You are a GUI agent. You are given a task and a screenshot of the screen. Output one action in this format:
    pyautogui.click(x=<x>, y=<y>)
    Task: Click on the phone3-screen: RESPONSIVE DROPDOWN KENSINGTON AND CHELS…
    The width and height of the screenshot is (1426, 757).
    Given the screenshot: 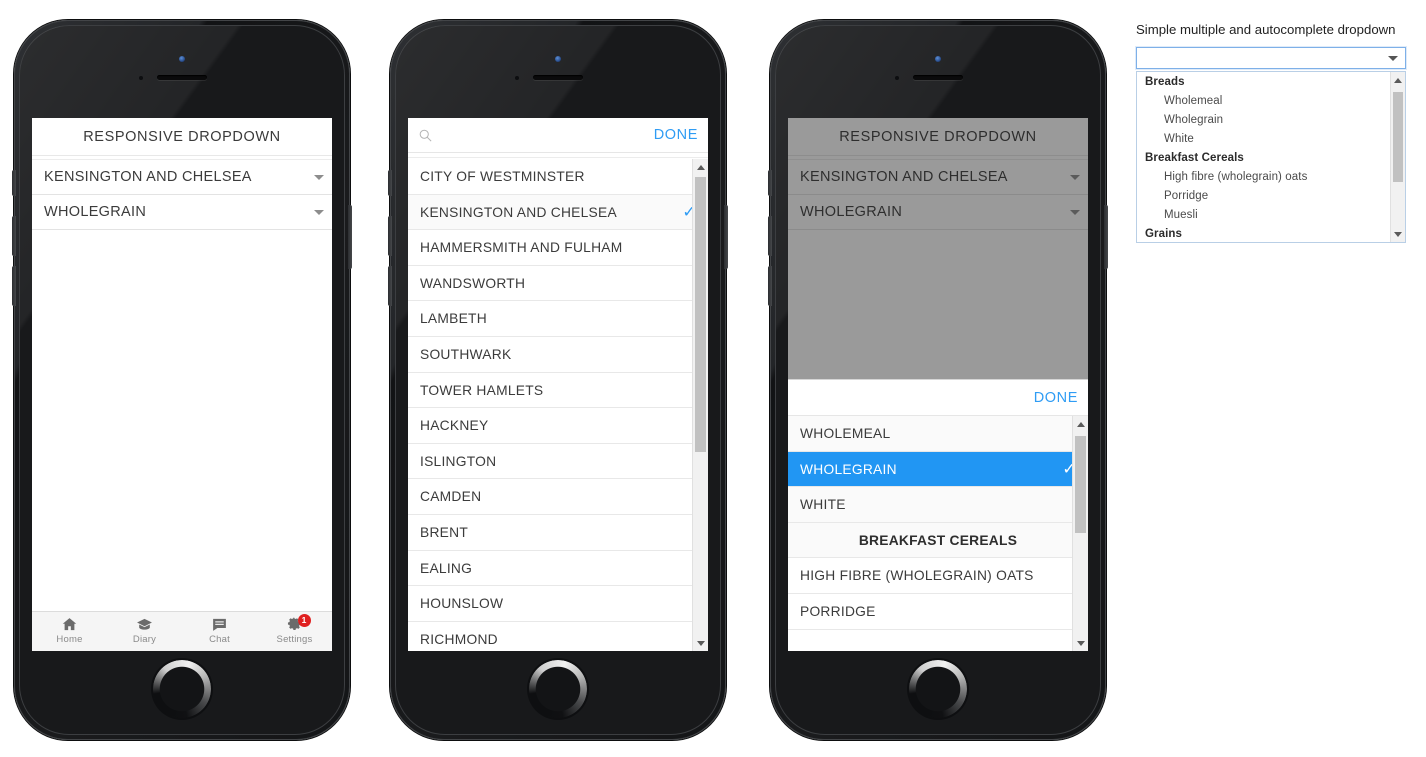 What is the action you would take?
    pyautogui.click(x=938, y=384)
    